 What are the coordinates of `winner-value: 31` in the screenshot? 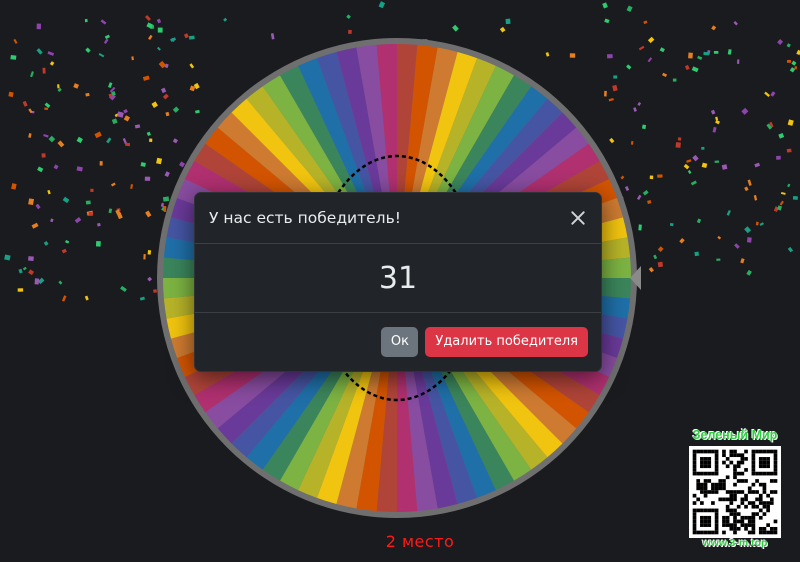 It's located at (398, 278).